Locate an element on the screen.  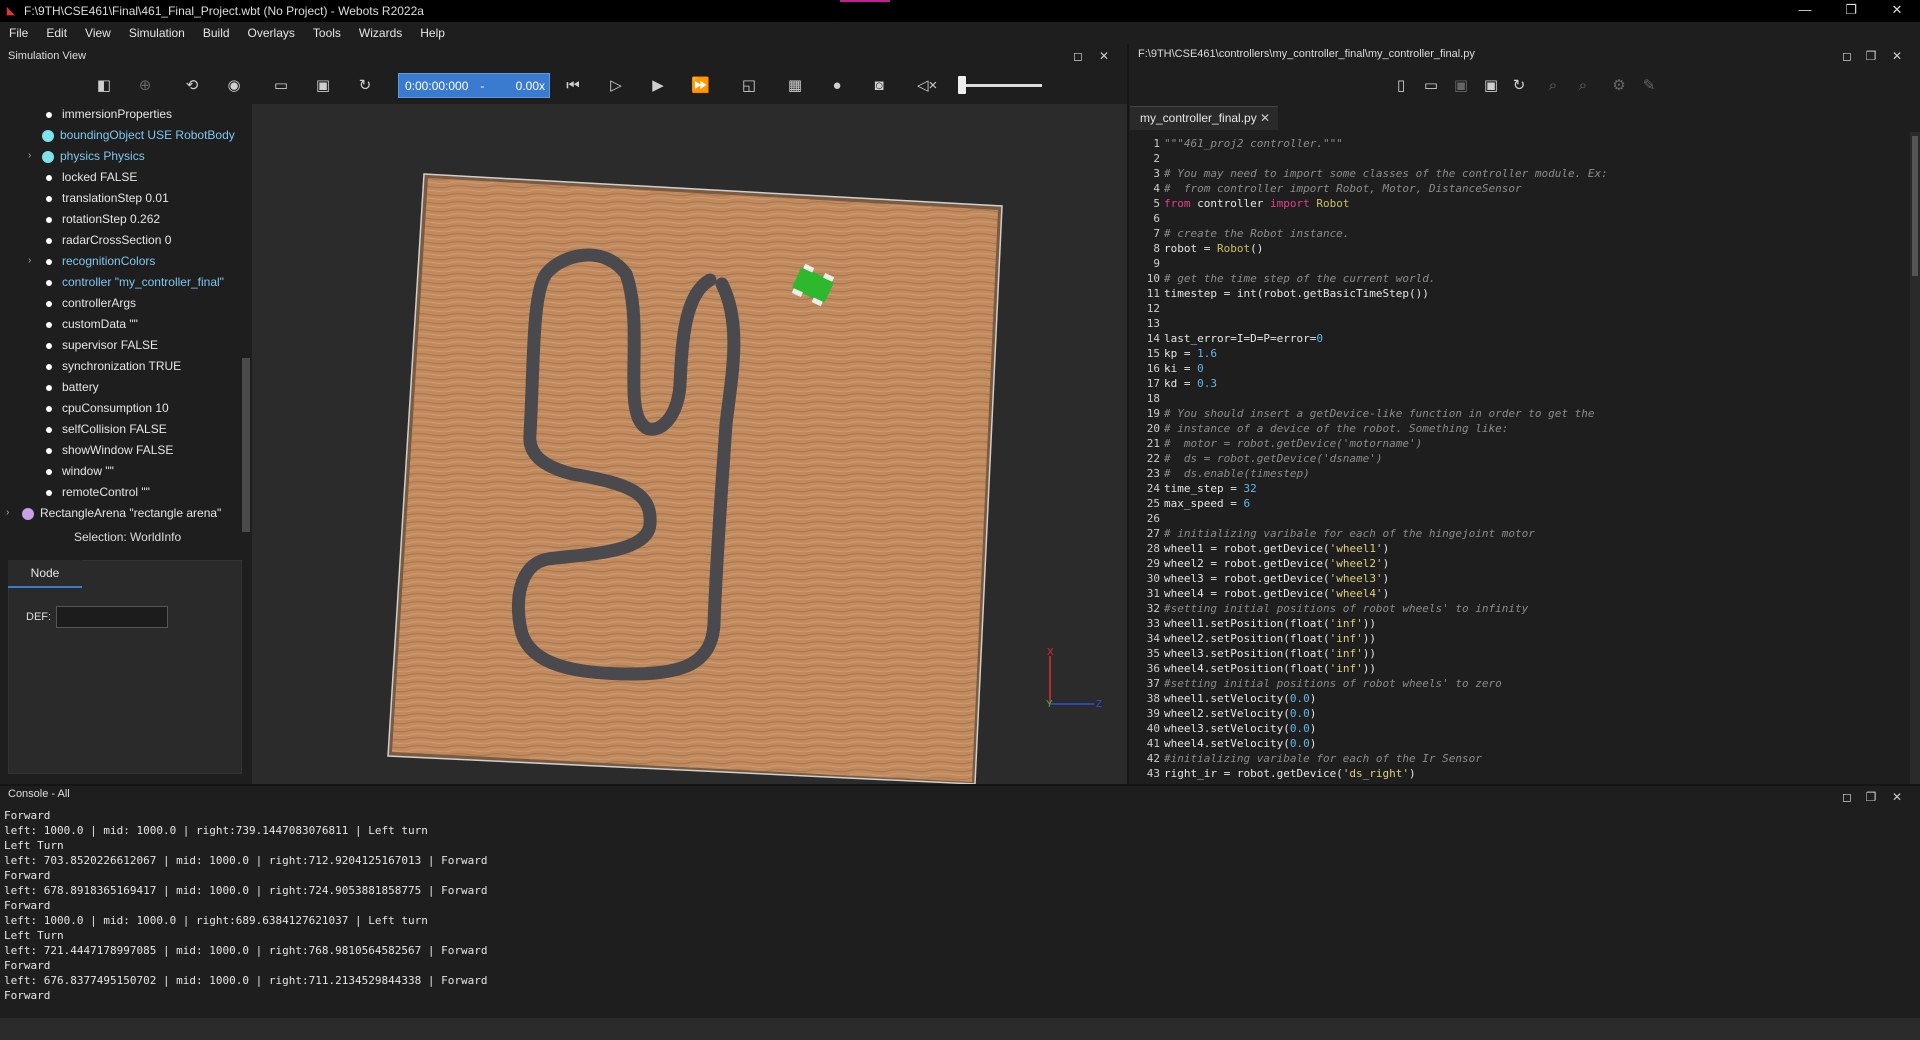
code-line: 7 # create the Robot instance. is located at coordinates (1239, 233).